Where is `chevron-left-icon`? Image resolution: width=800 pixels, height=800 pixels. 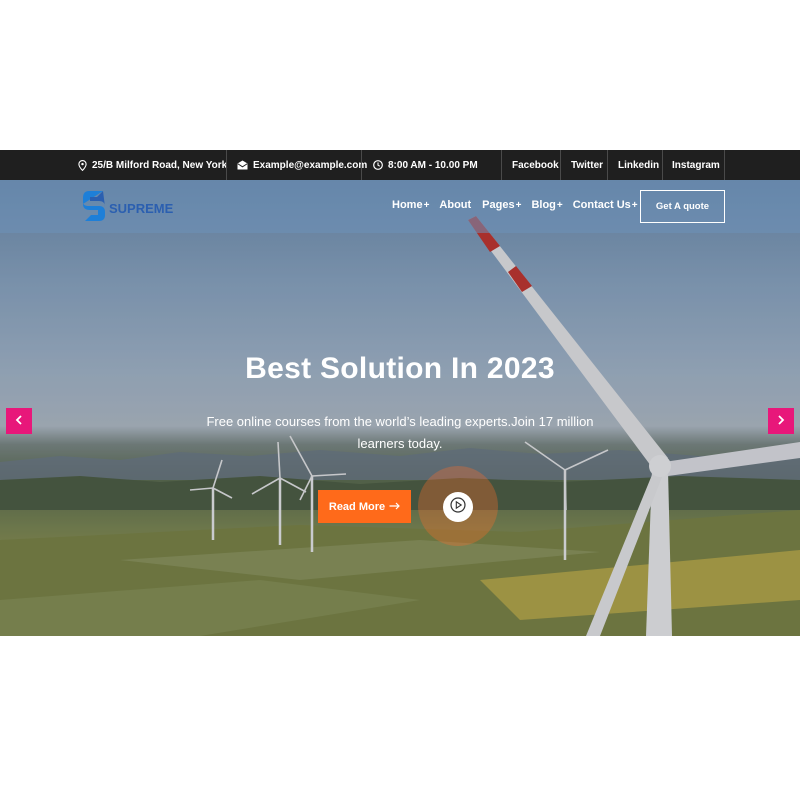 chevron-left-icon is located at coordinates (19, 421).